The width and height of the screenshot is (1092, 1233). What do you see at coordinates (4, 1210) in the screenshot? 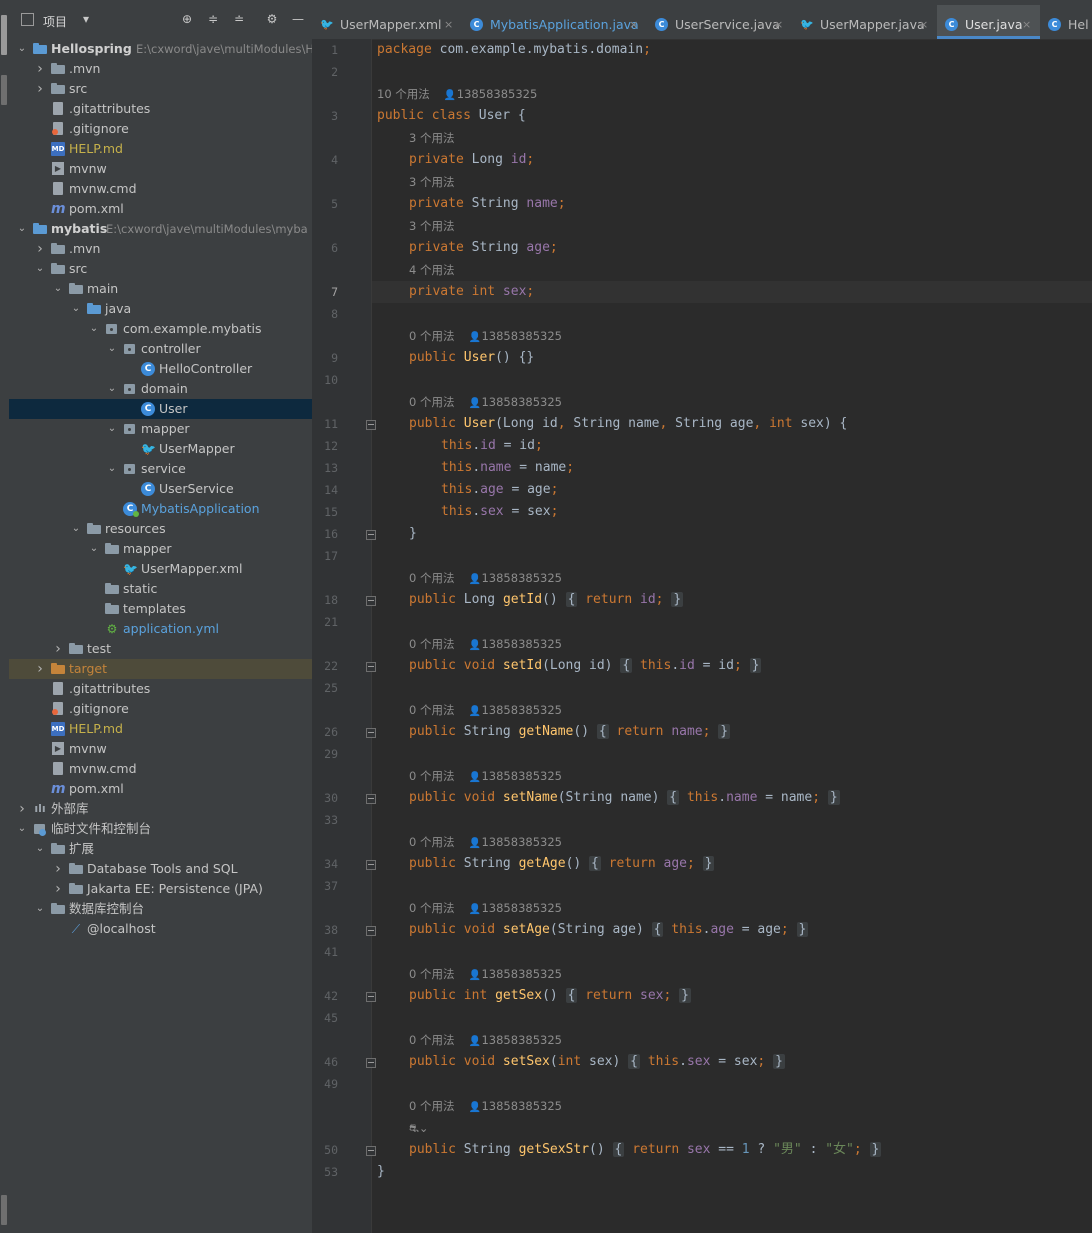
I see `structure-tool-button` at bounding box center [4, 1210].